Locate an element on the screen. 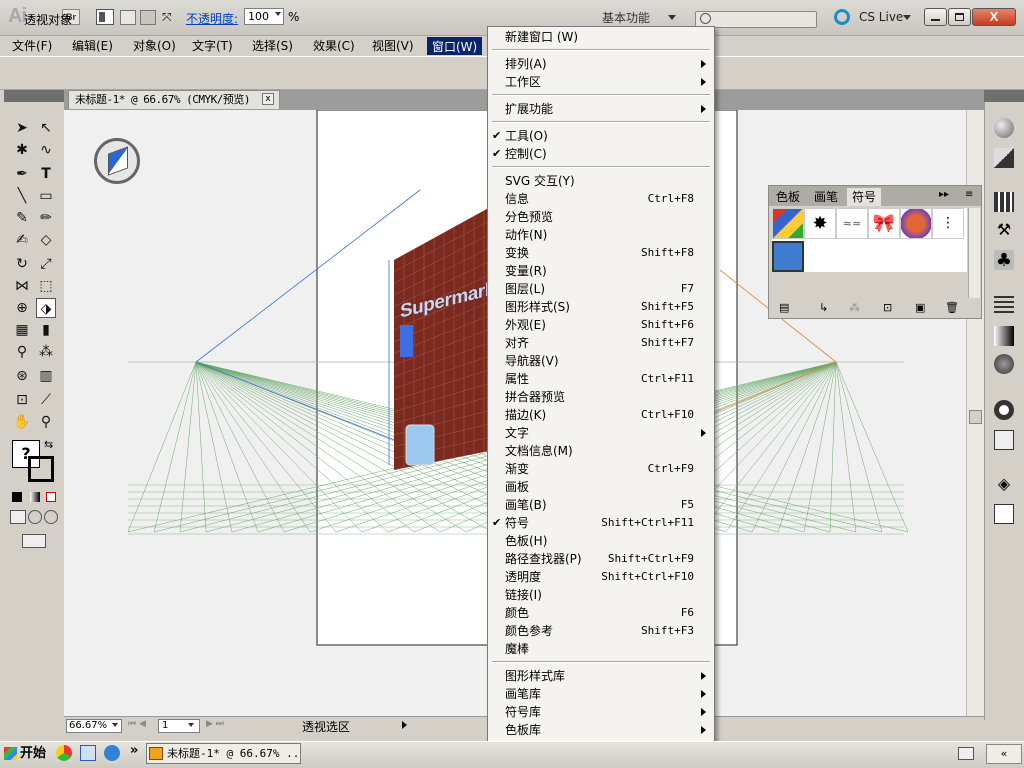 The image size is (1024, 768). break-link-icon: ⁂ is located at coordinates (854, 307).